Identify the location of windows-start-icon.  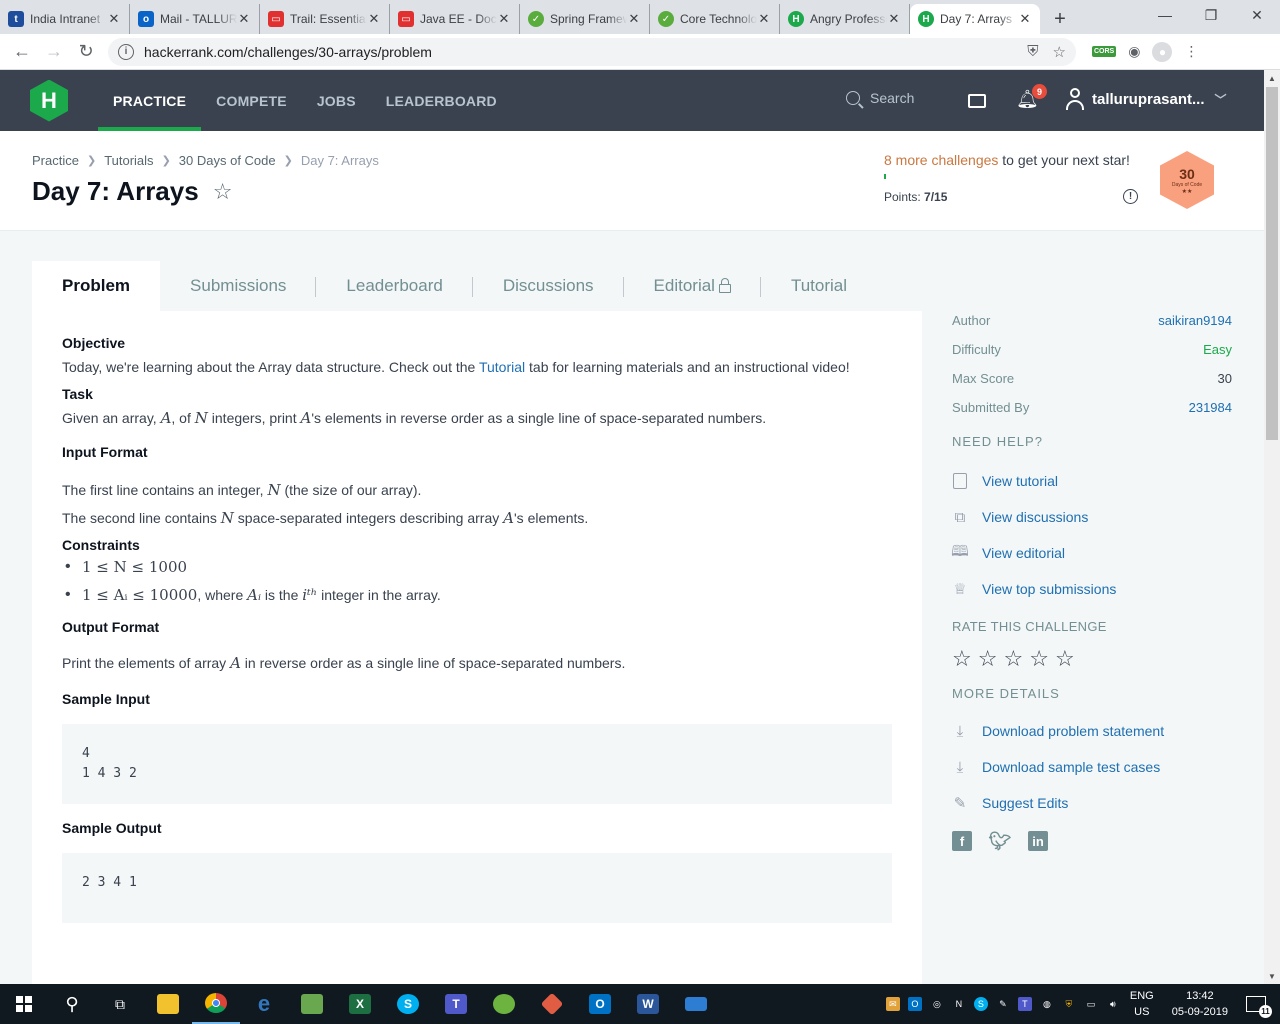
(24, 1004).